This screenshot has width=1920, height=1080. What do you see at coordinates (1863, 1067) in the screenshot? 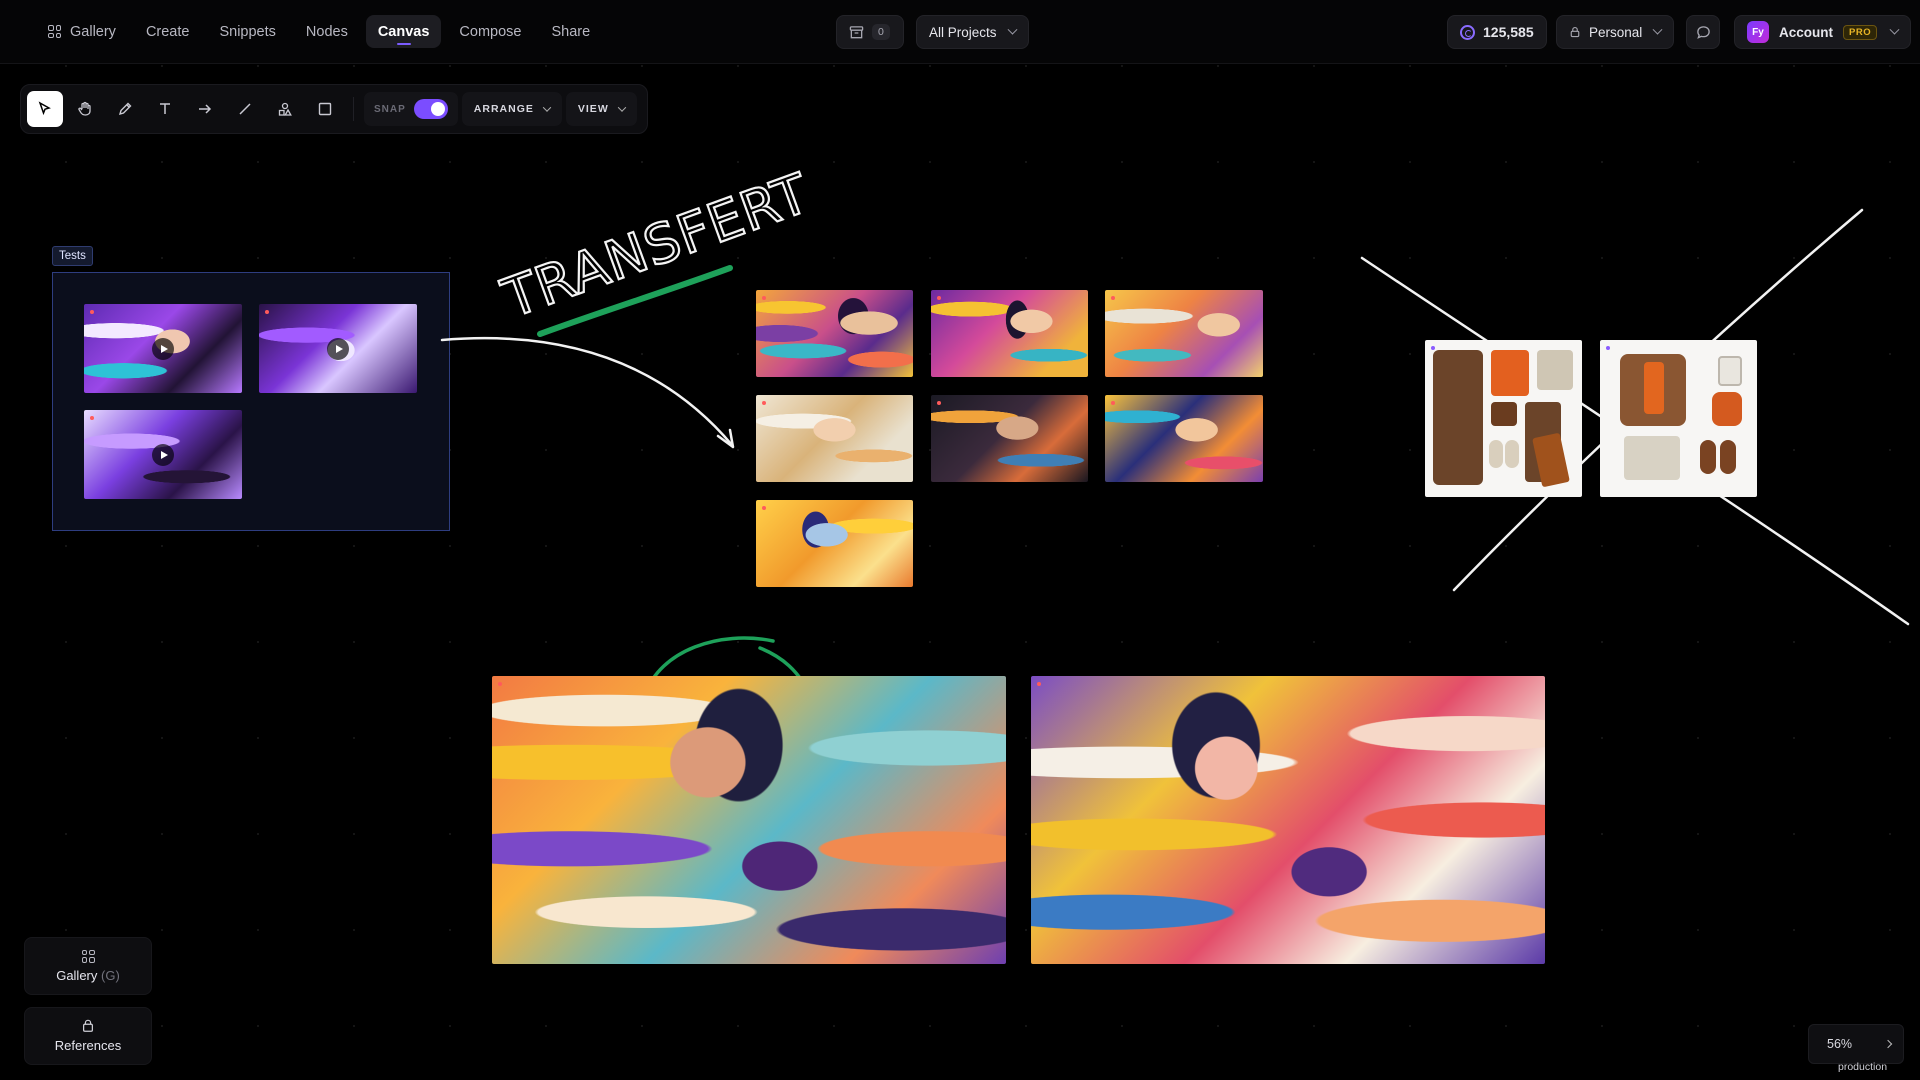
I see `environment-label: production` at bounding box center [1863, 1067].